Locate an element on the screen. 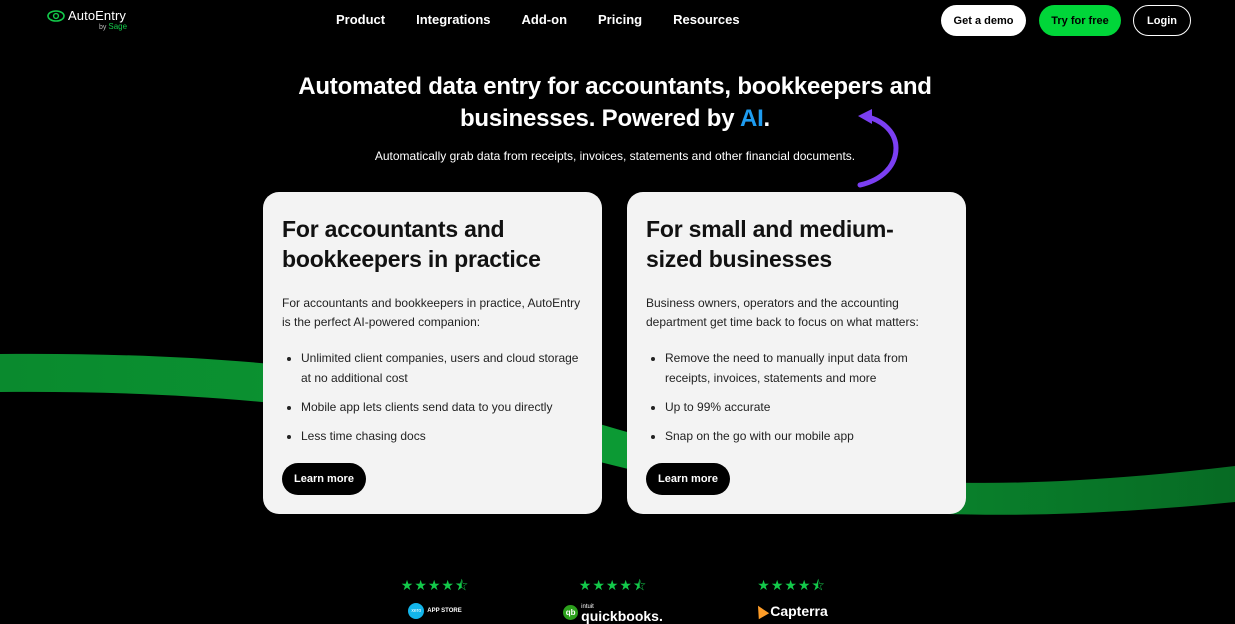  list-item: Snap on the go with our mobile app is located at coordinates (806, 436).